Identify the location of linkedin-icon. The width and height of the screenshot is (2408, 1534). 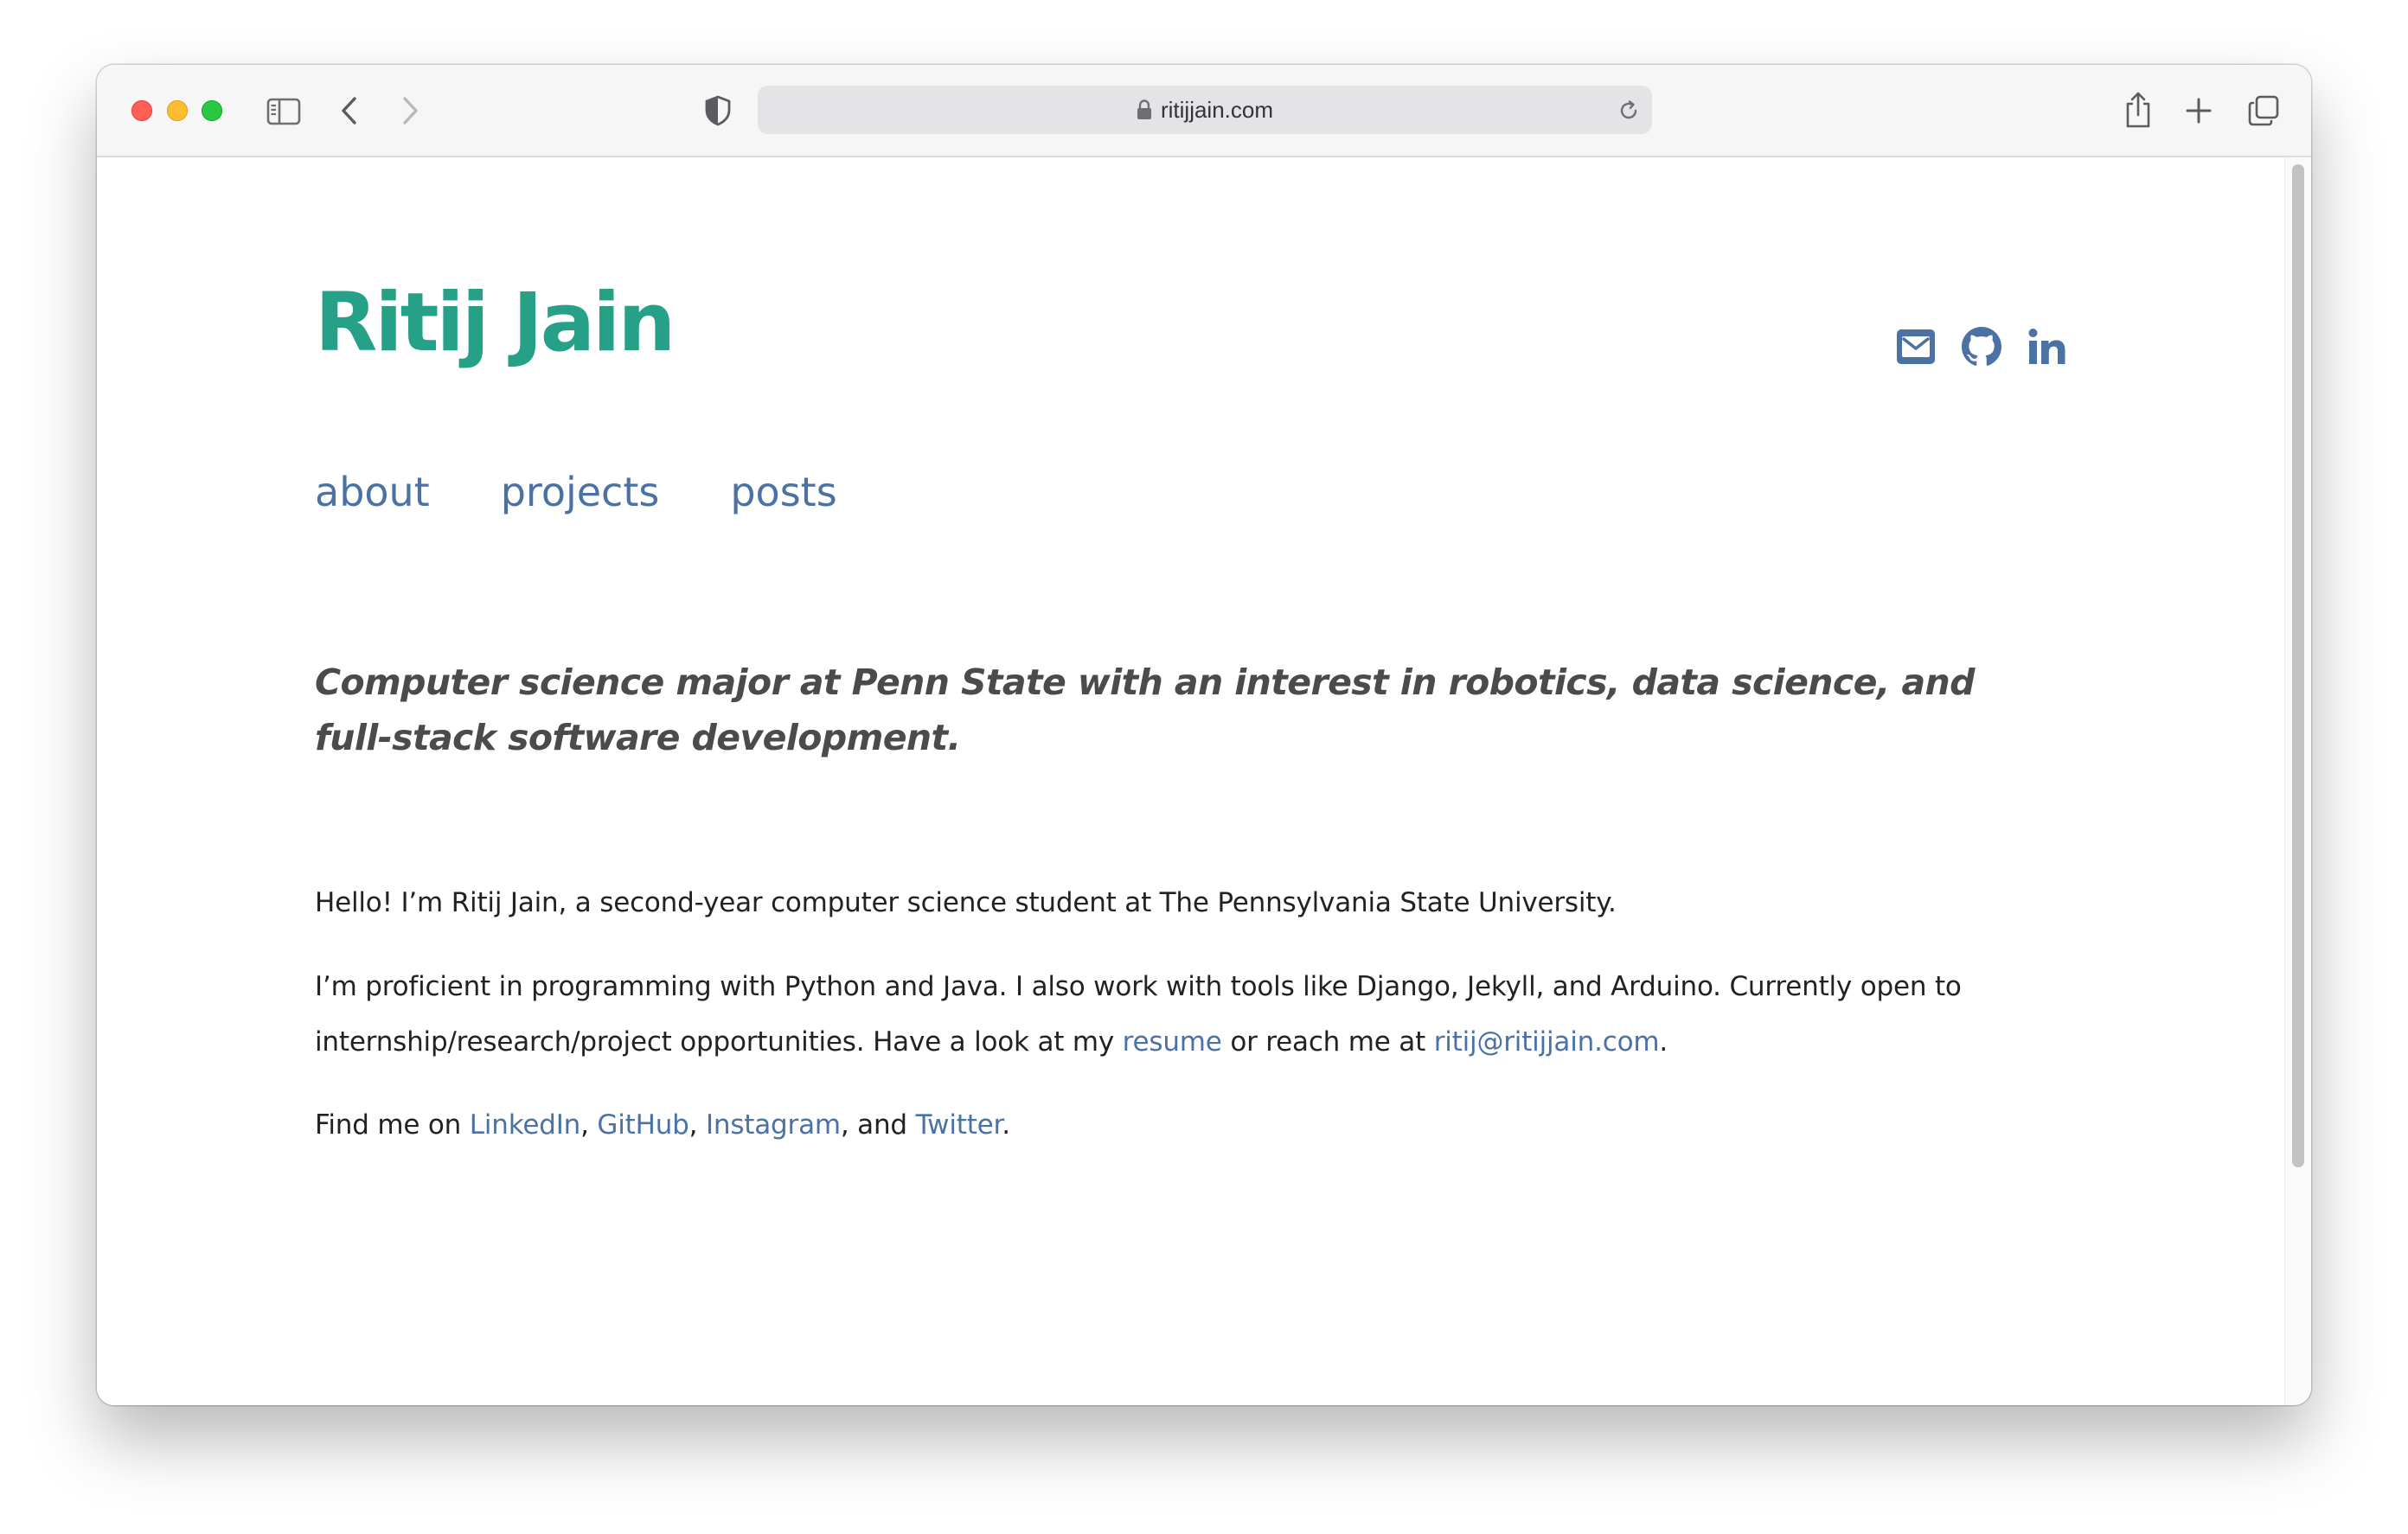
(2047, 347).